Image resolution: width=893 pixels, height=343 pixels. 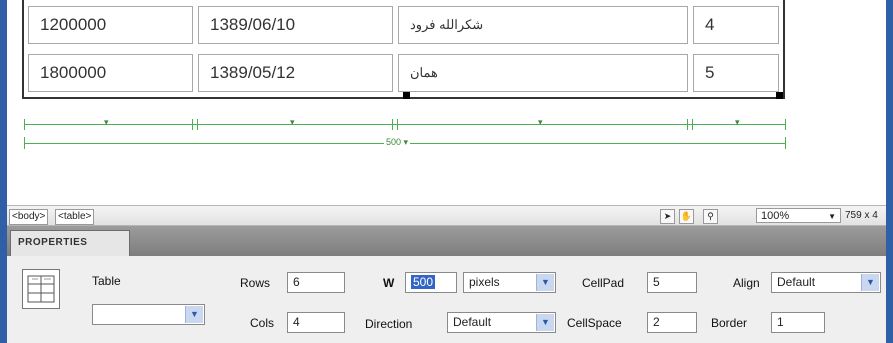 I want to click on align-select: Default ▼, so click(x=826, y=282).